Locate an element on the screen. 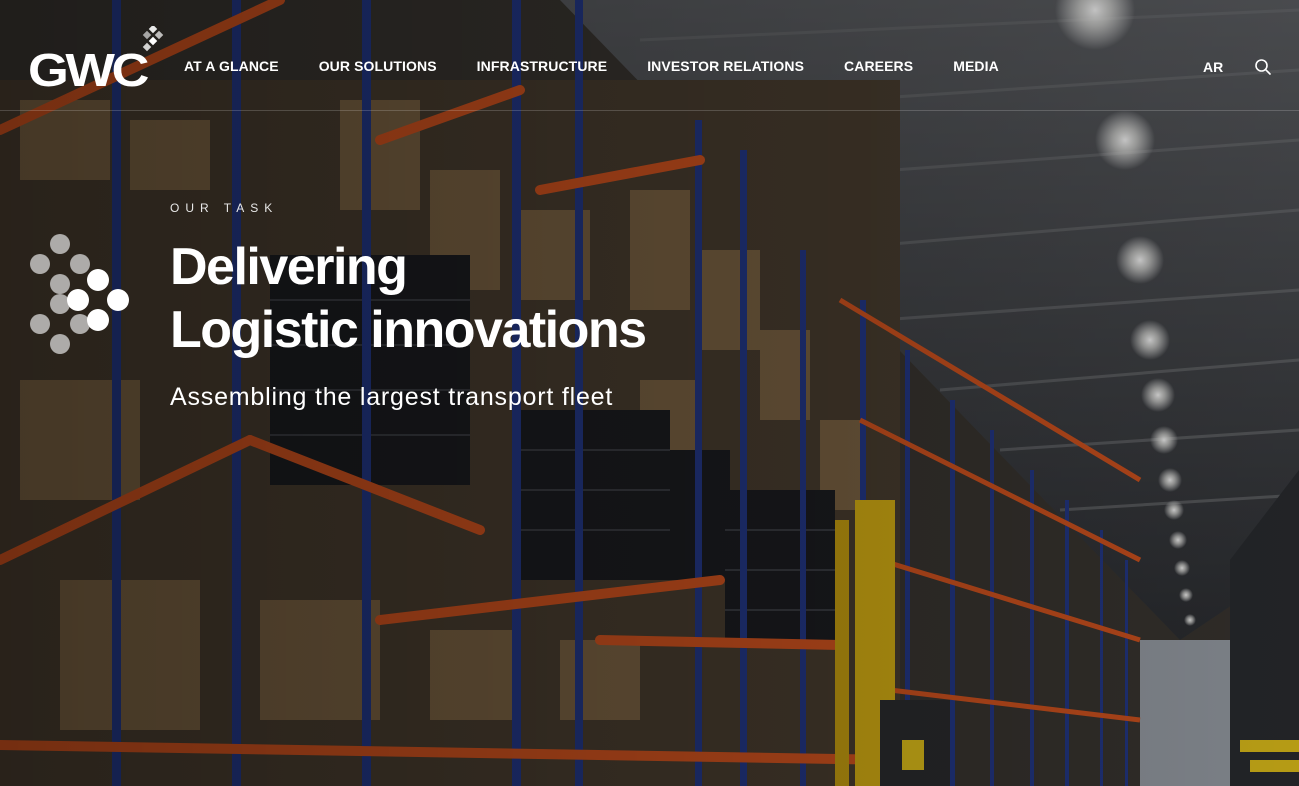 Image resolution: width=1299 pixels, height=786 pixels. svg-text: GWC is located at coordinates (88, 68).